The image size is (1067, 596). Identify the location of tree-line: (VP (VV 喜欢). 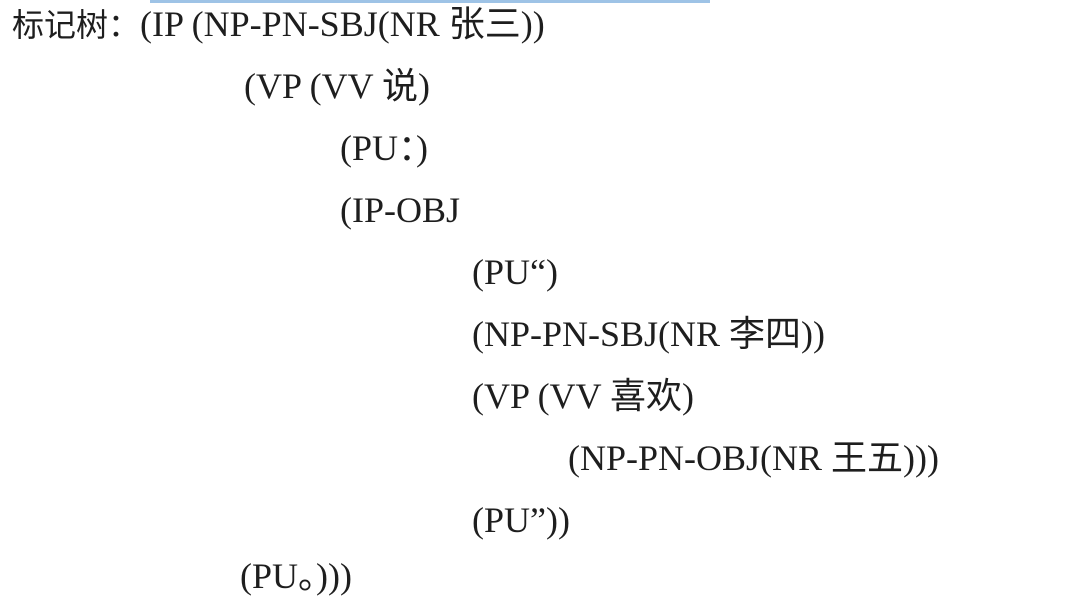
(583, 396).